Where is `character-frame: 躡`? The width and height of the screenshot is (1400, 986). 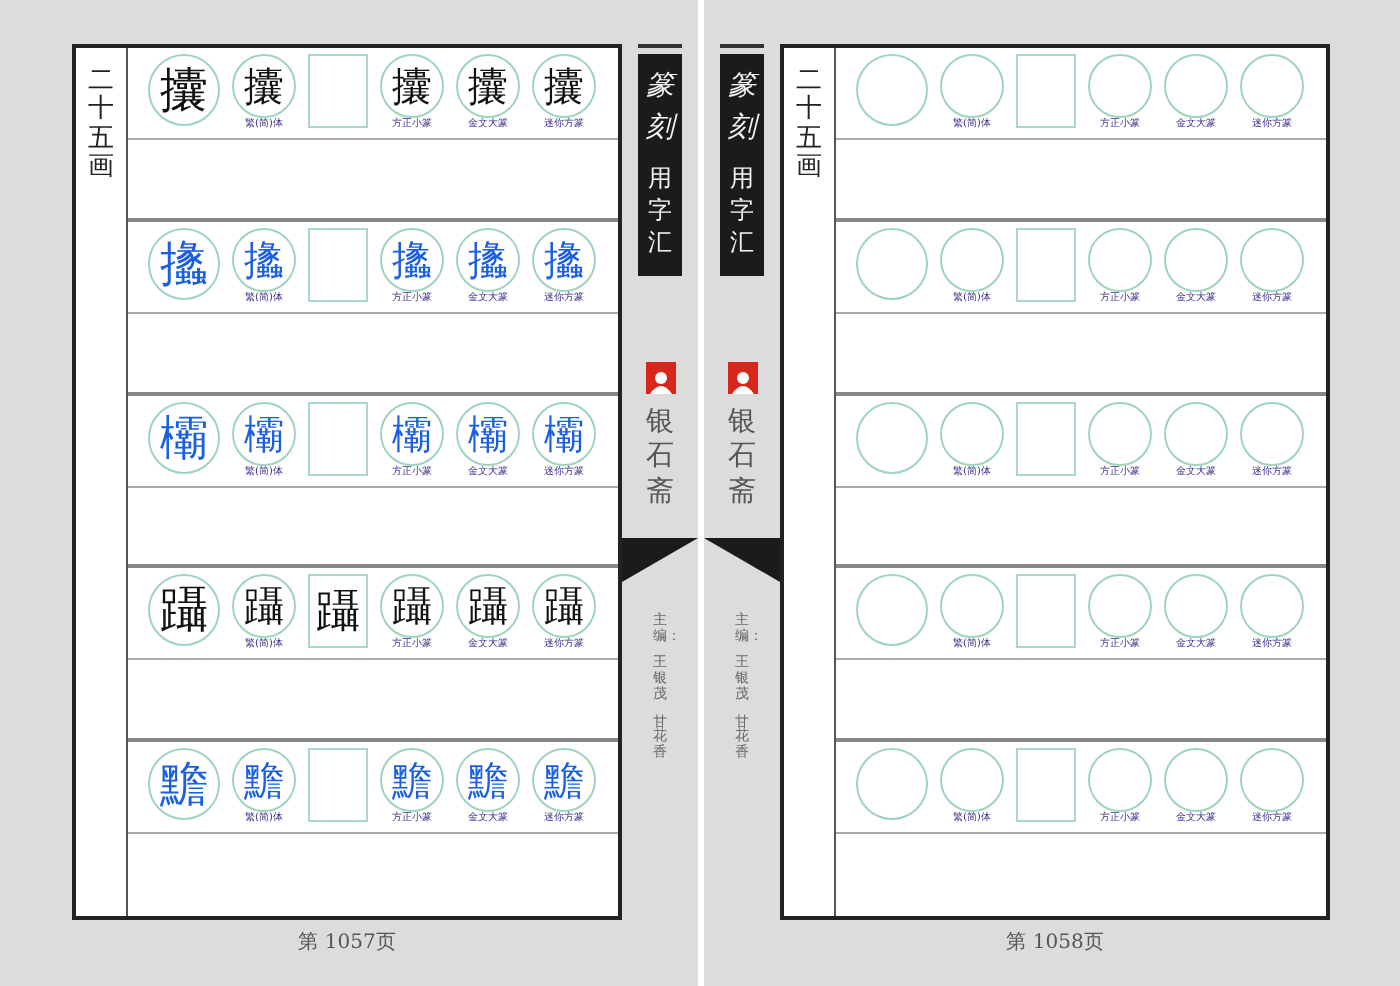
character-frame: 躡 is located at coordinates (338, 611).